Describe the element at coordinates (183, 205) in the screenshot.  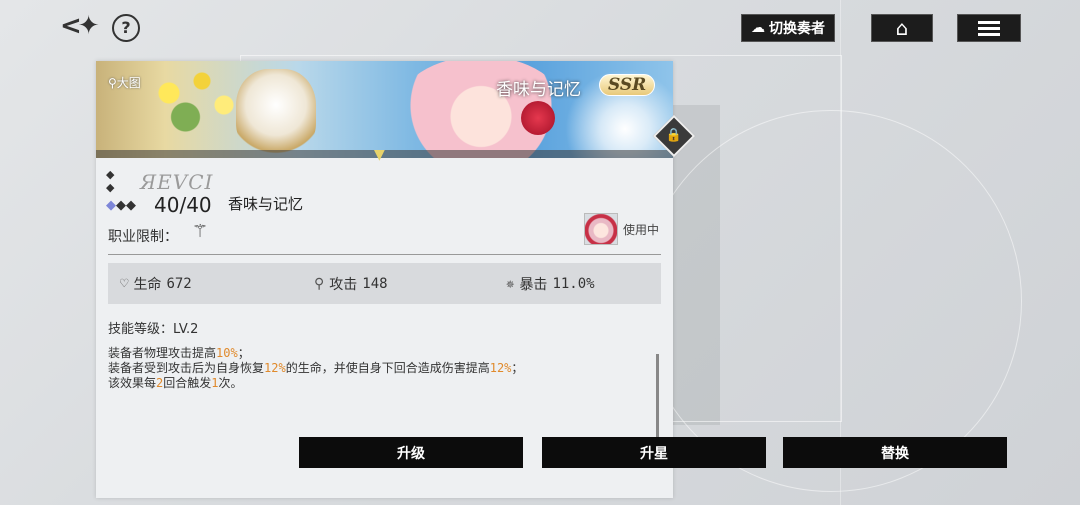
I see `equipment-level: 40/40` at that location.